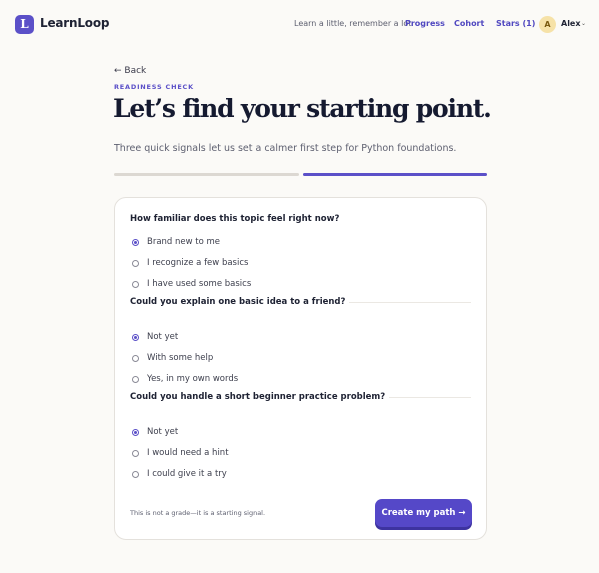  I want to click on q3-option-2: I would need a hint, so click(180, 453).